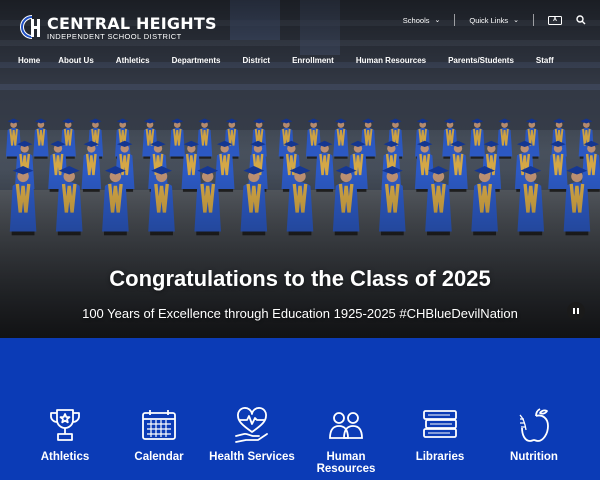  Describe the element at coordinates (159, 457) in the screenshot. I see `quick-link-label: Calendar` at that location.